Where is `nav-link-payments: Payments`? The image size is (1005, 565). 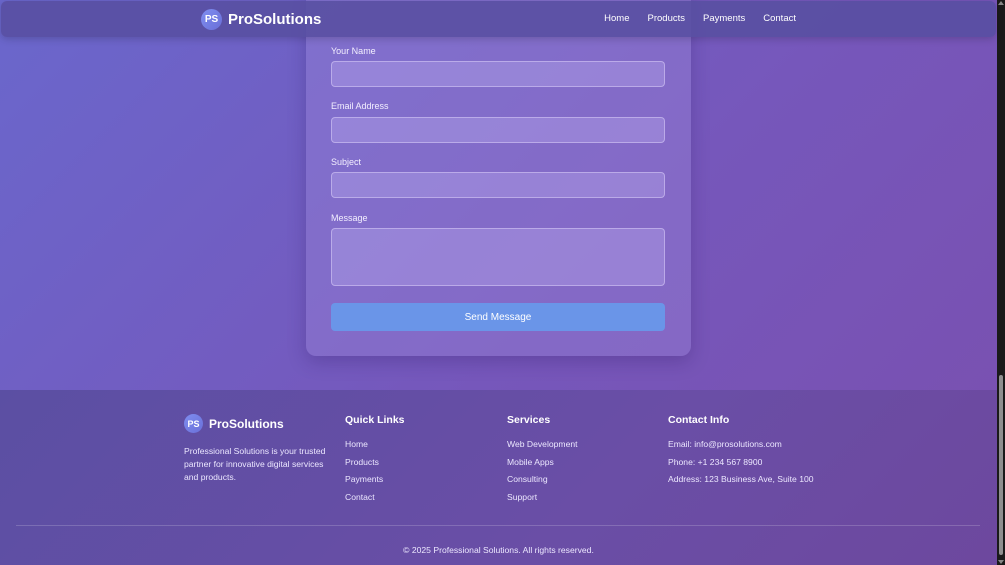
nav-link-payments: Payments is located at coordinates (724, 18).